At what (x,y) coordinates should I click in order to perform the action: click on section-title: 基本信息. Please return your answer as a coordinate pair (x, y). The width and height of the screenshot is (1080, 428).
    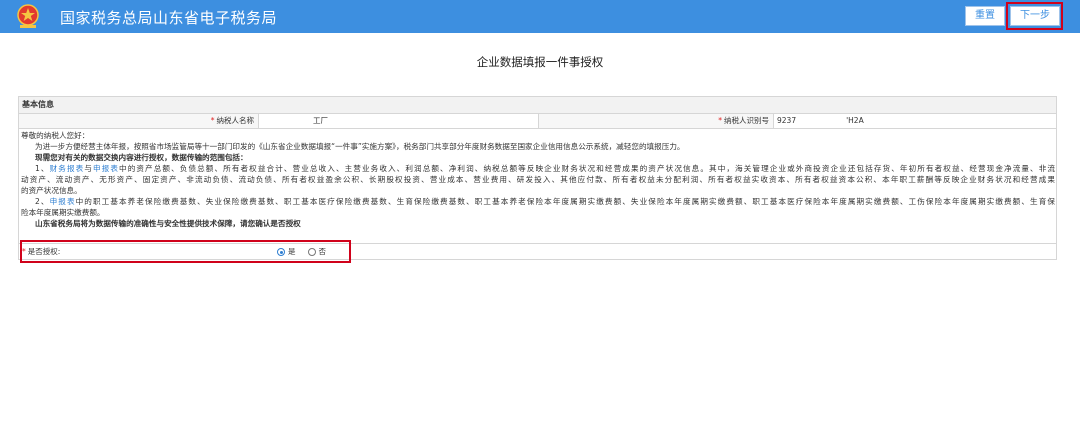
    Looking at the image, I should click on (537, 105).